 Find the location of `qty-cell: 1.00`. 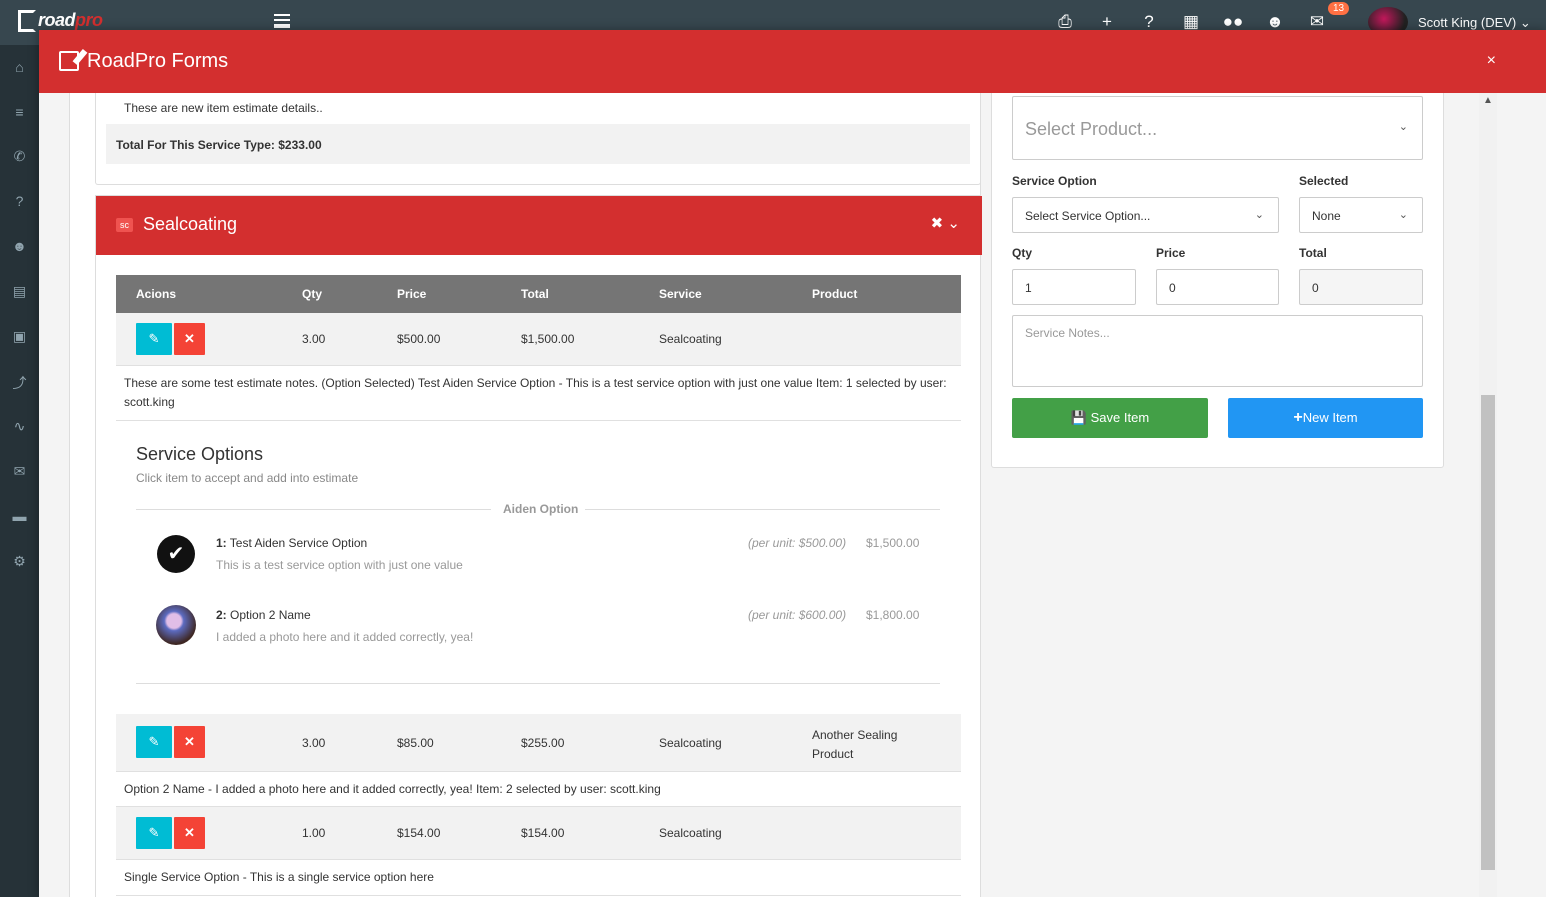

qty-cell: 1.00 is located at coordinates (314, 833).